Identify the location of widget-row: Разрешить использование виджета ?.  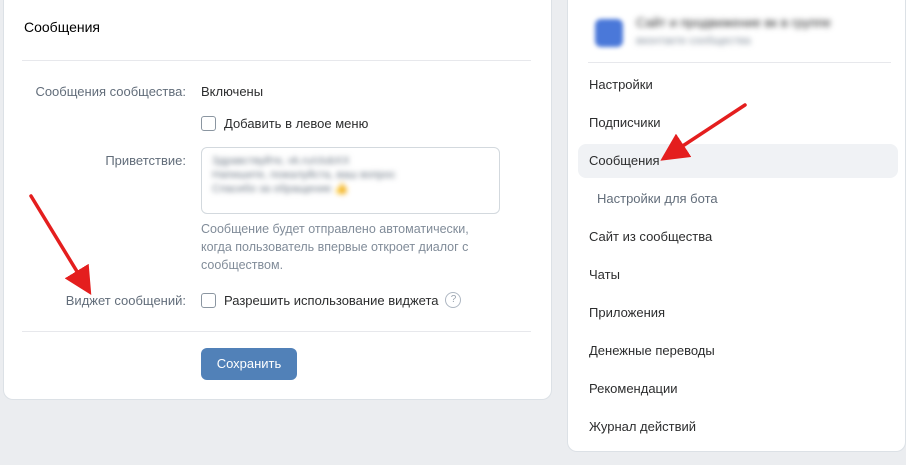
(331, 300).